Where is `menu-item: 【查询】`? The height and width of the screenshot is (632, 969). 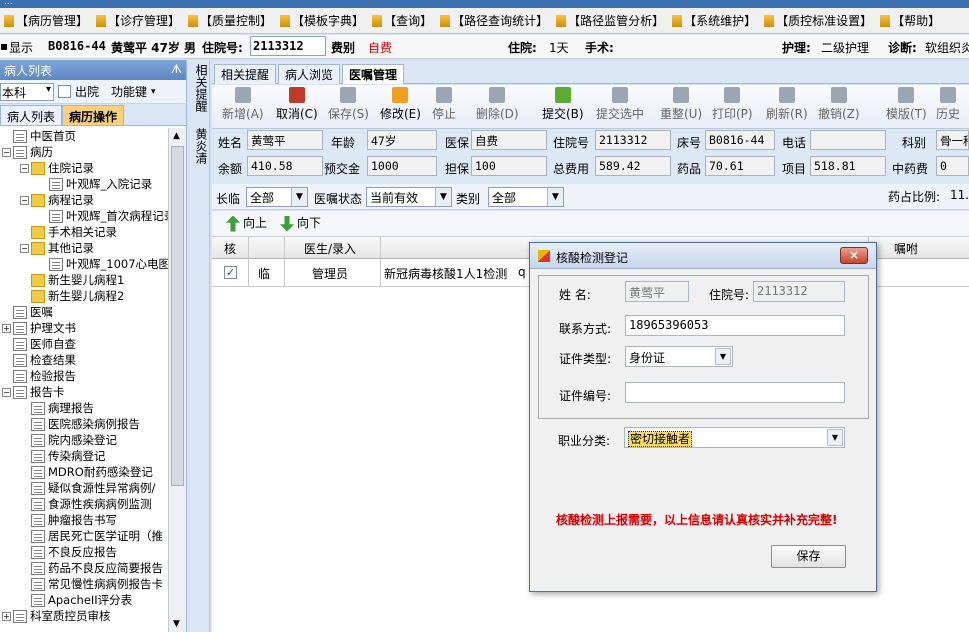 menu-item: 【查询】 is located at coordinates (402, 20).